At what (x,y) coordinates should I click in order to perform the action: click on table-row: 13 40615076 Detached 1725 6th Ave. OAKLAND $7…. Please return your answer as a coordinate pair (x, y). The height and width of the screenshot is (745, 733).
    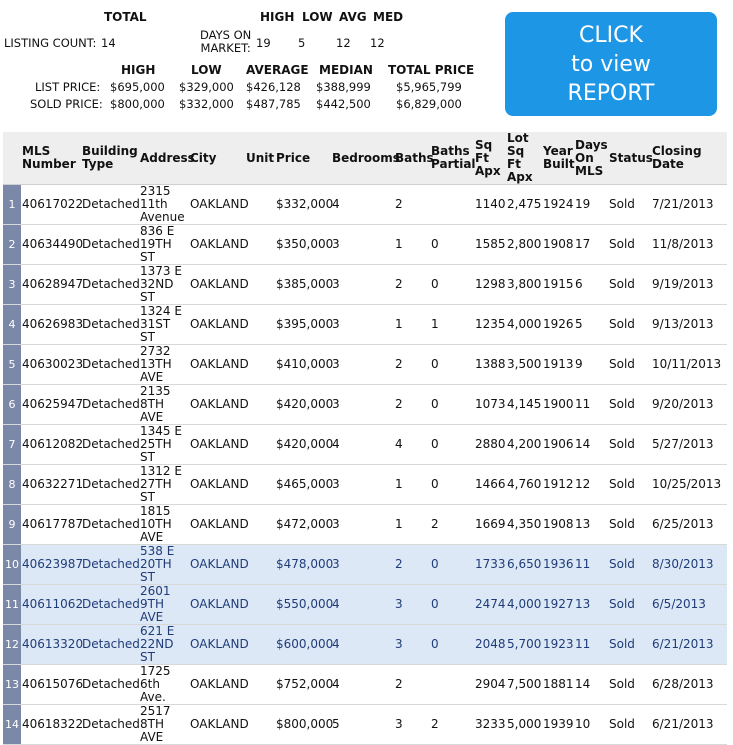
    Looking at the image, I should click on (365, 684).